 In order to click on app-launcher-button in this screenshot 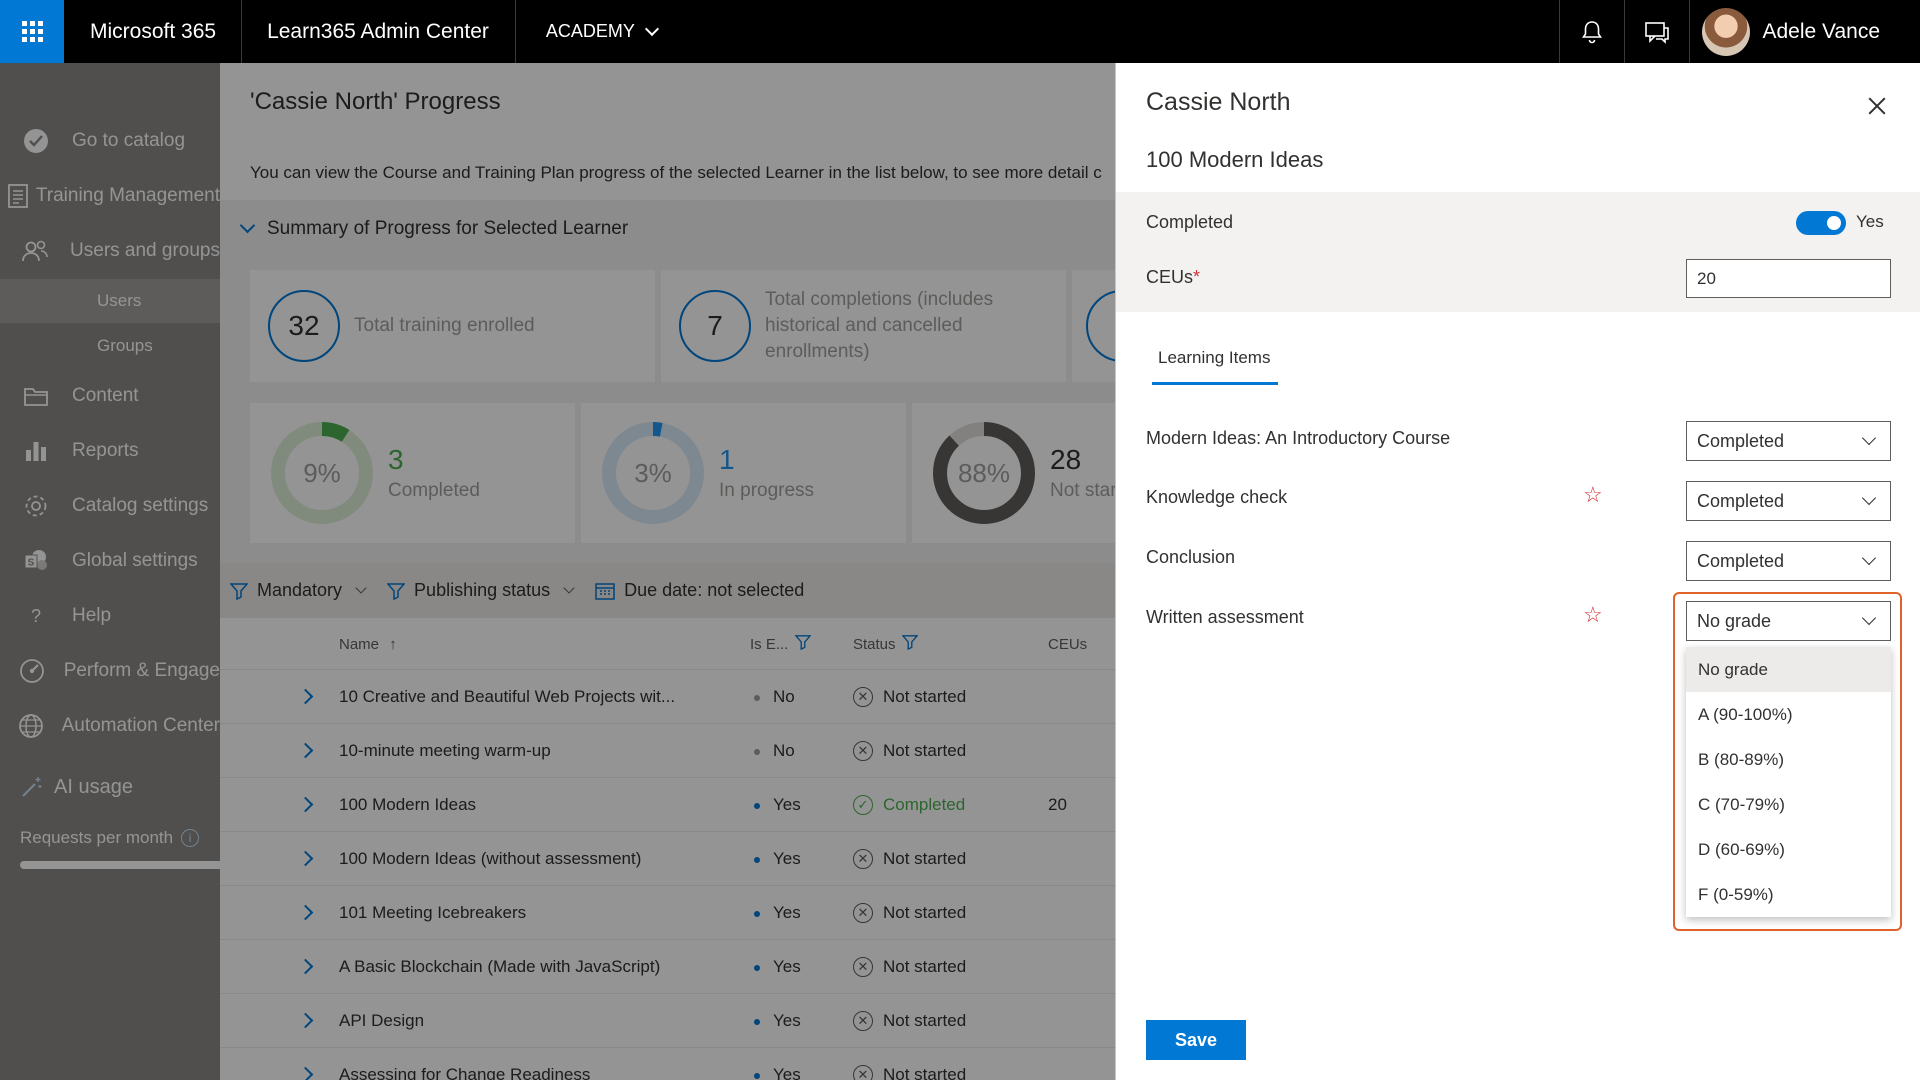, I will do `click(32, 31)`.